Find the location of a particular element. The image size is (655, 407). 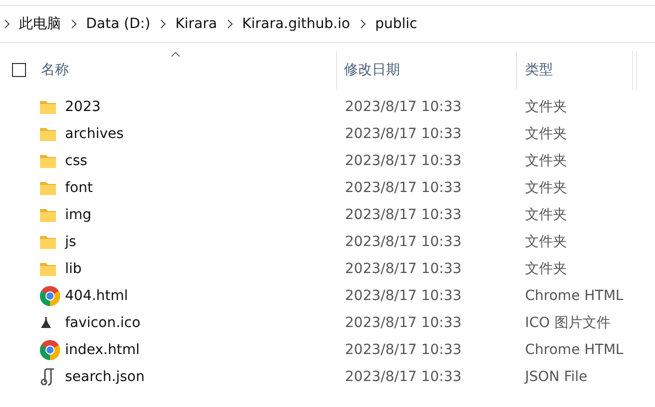

column-header: 类型 is located at coordinates (539, 70).